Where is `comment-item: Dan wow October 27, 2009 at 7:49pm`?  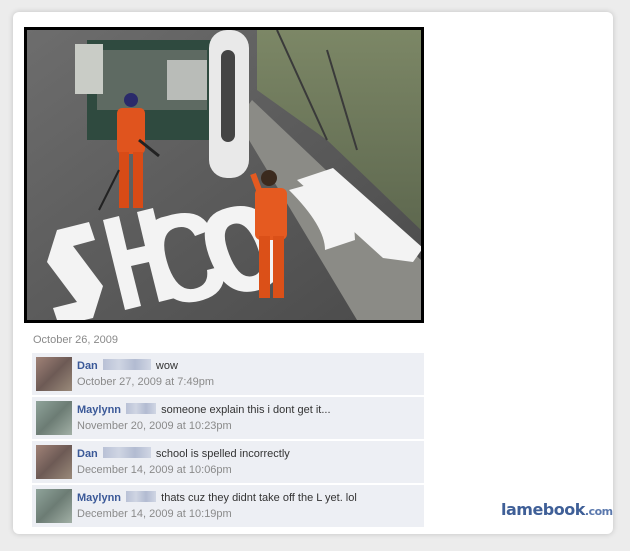 comment-item: Dan wow October 27, 2009 at 7:49pm is located at coordinates (228, 374).